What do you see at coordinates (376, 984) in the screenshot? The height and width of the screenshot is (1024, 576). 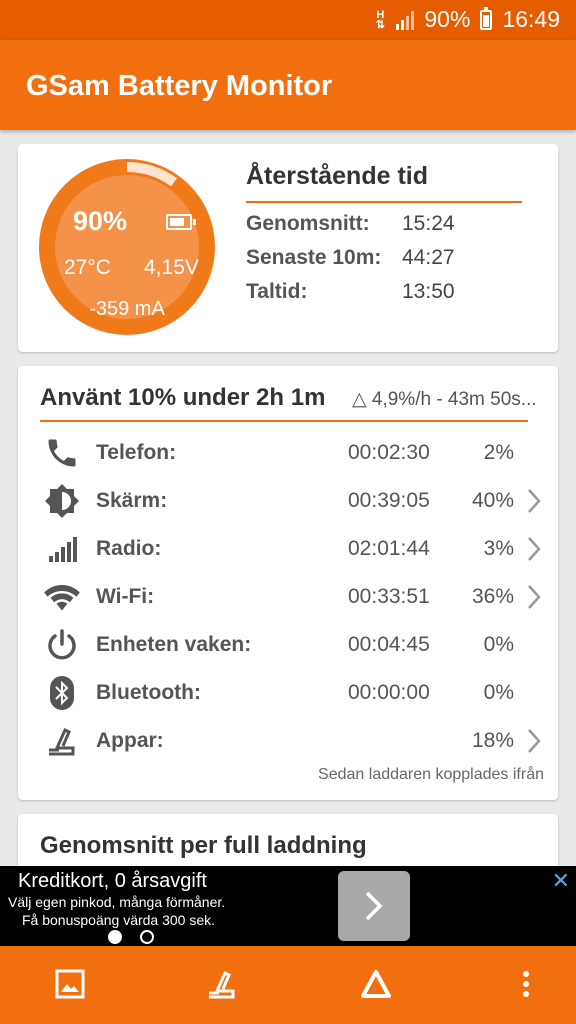 I see `delta-icon` at bounding box center [376, 984].